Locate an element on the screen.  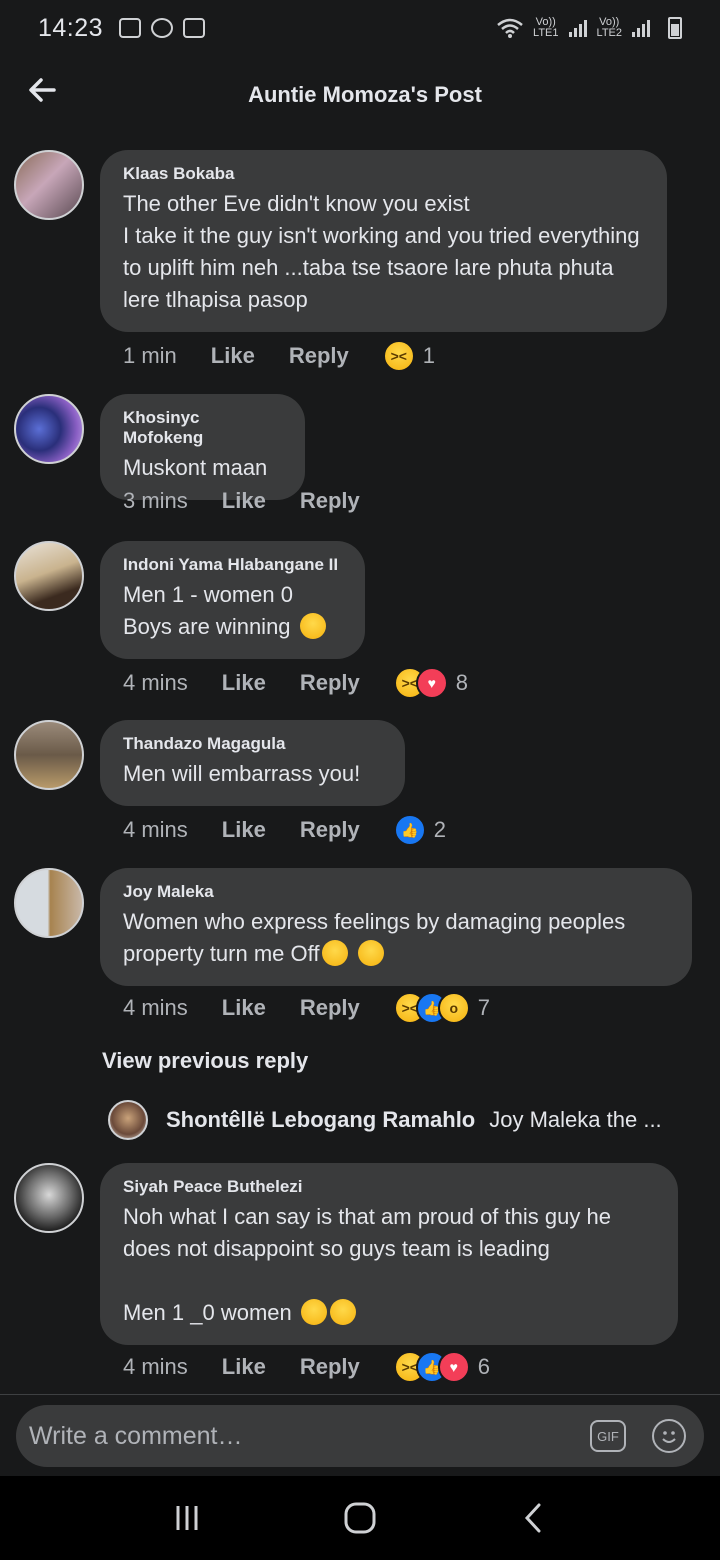
reaction-count: 6 is located at coordinates (483, 1366).